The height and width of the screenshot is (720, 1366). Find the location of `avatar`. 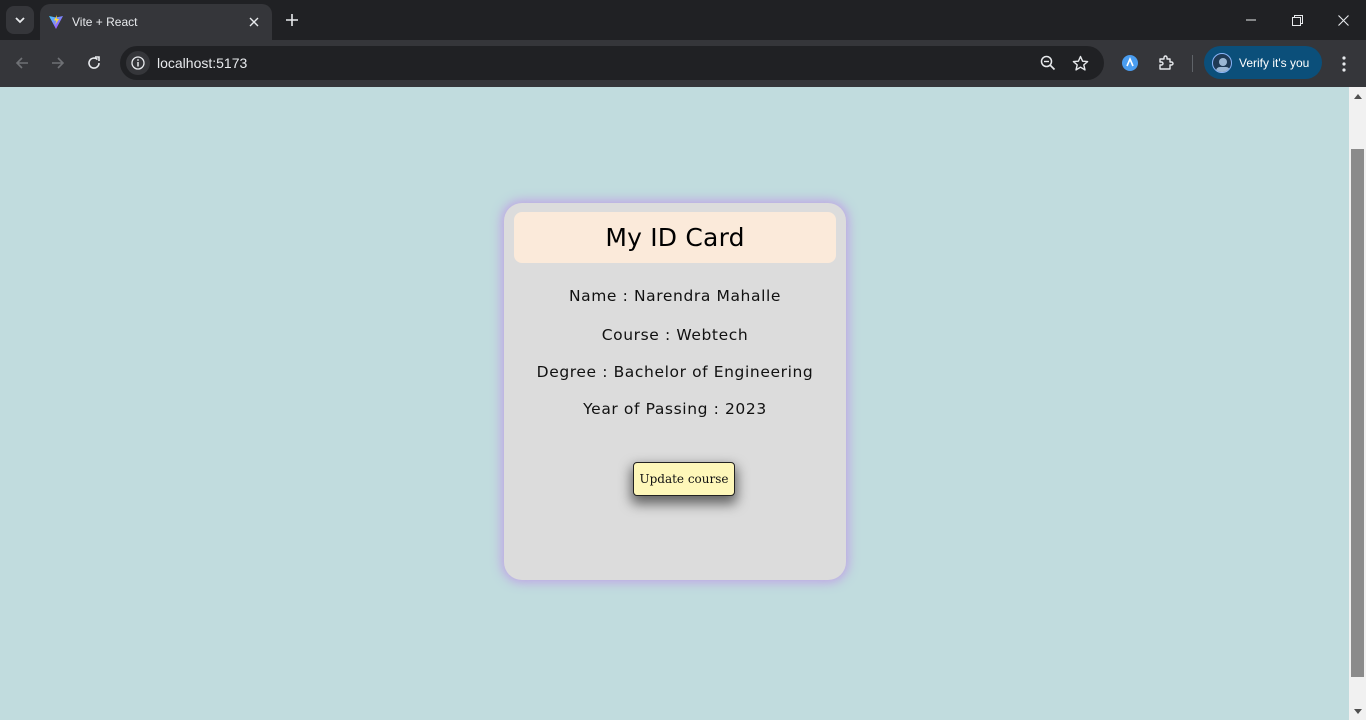

avatar is located at coordinates (1222, 62).